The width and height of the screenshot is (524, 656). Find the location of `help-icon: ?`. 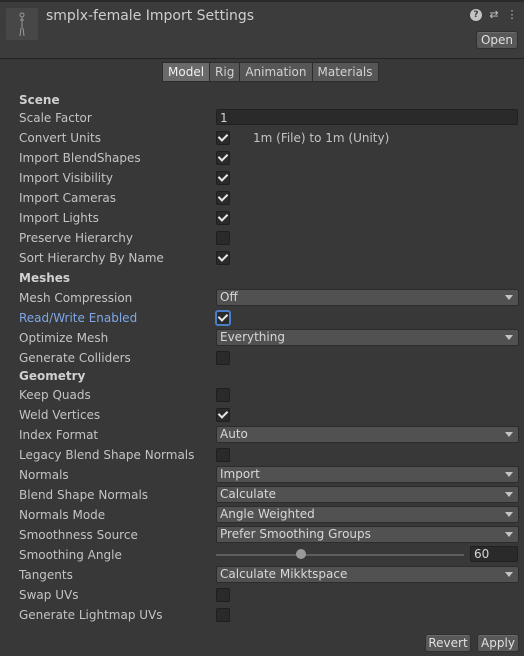

help-icon: ? is located at coordinates (476, 15).